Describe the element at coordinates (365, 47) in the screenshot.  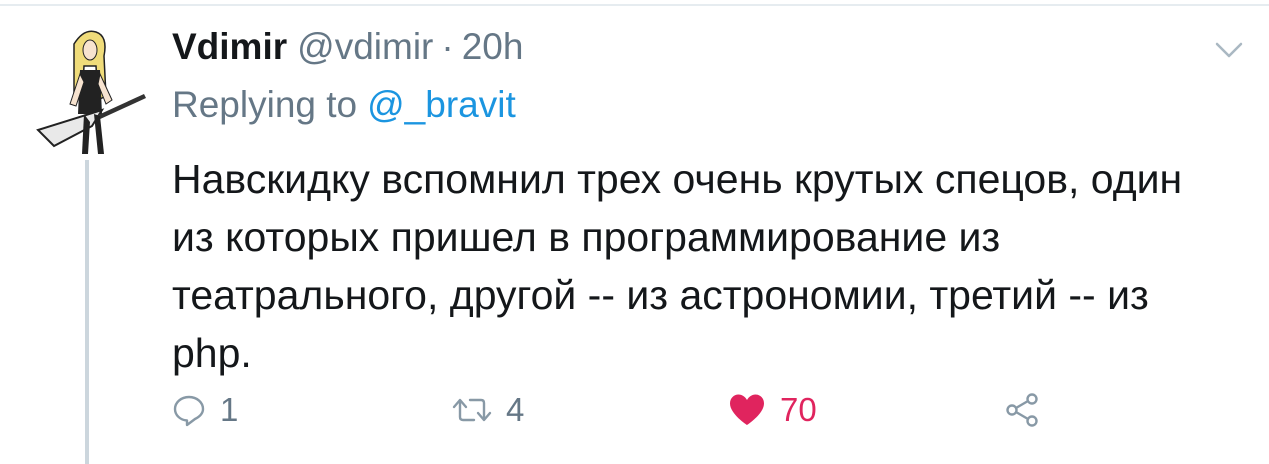
I see `user-handle: @vdimir` at that location.